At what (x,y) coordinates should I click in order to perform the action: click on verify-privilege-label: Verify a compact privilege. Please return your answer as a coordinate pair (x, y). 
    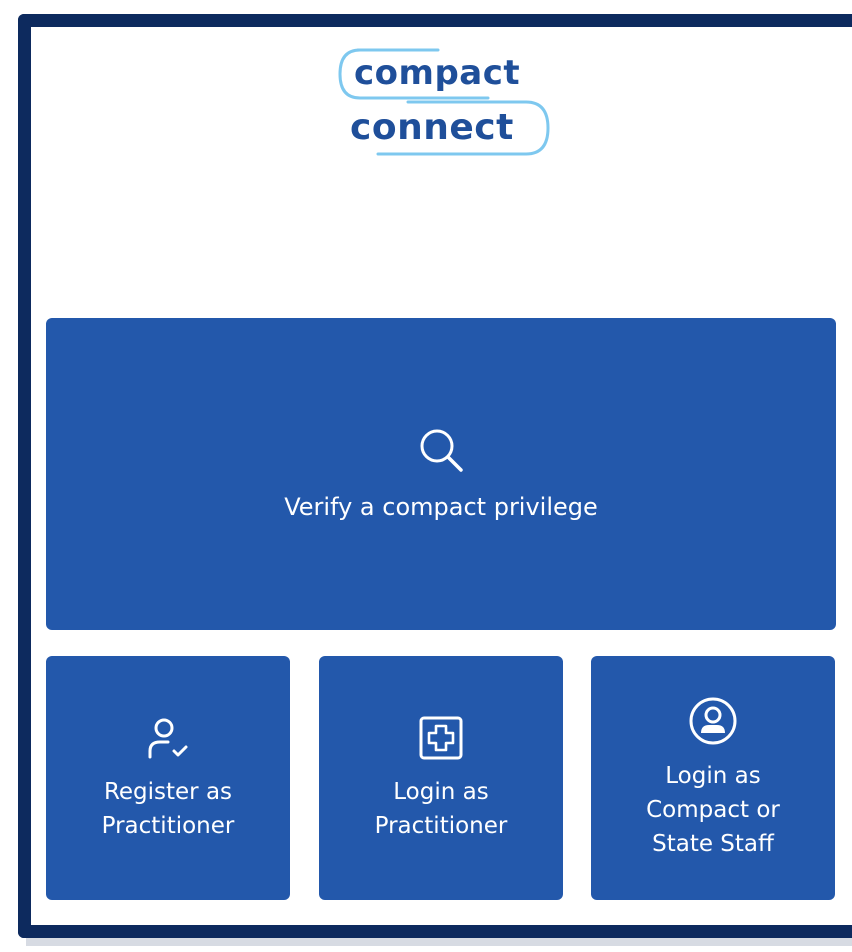
    Looking at the image, I should click on (441, 507).